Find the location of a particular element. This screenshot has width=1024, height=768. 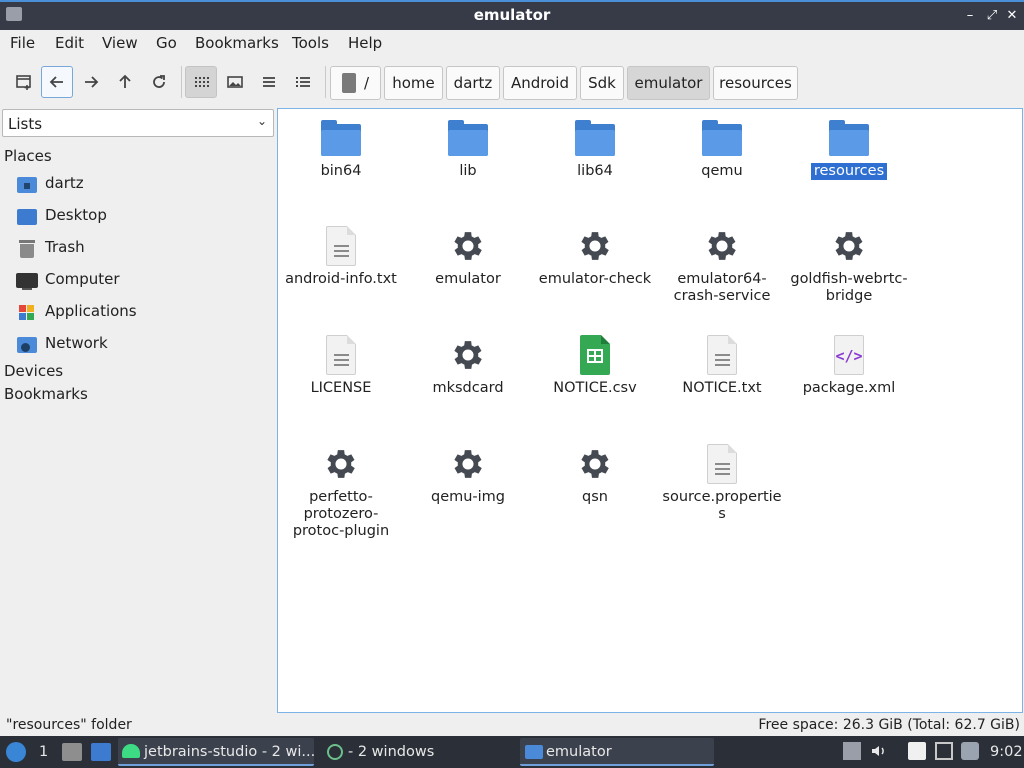

file-item-lib64: lib64 is located at coordinates (595, 148).